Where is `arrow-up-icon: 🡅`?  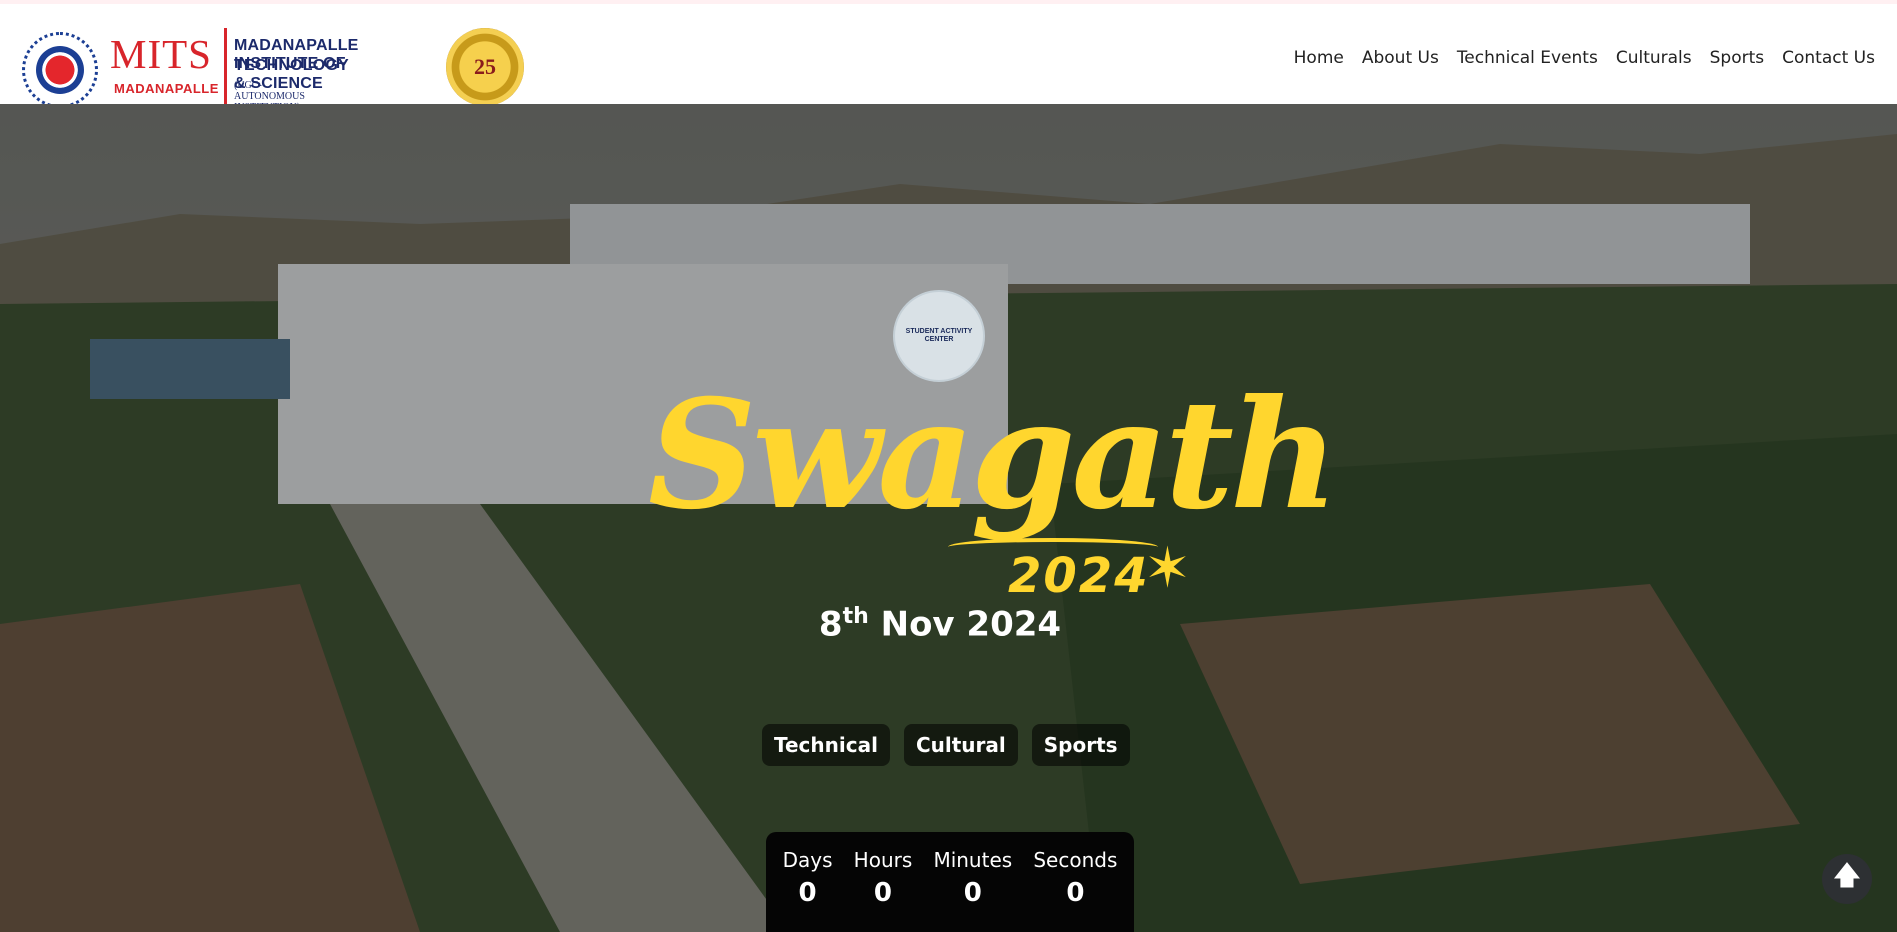
arrow-up-icon: 🡅 is located at coordinates (1847, 875).